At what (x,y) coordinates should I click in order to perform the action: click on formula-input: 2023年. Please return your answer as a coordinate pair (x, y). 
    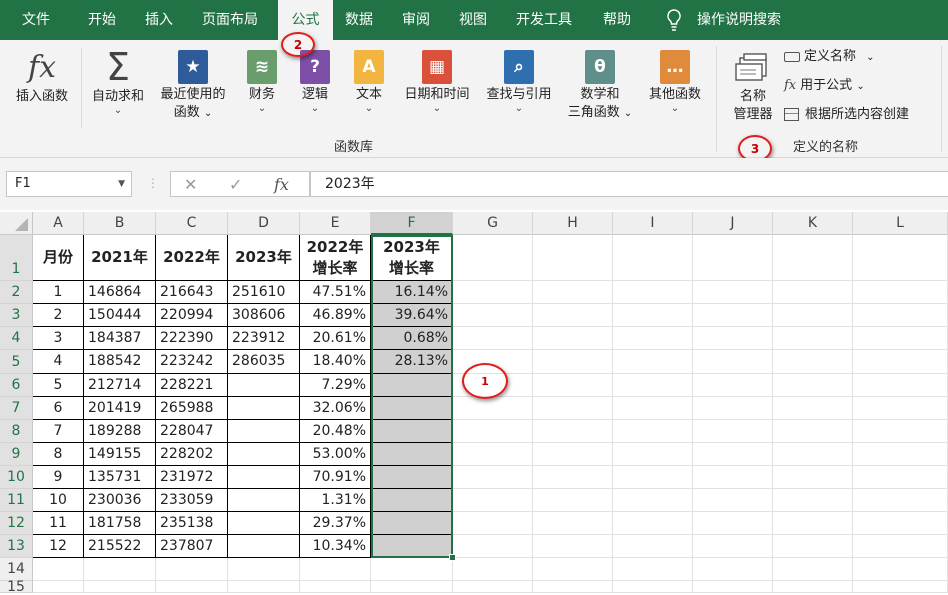
    Looking at the image, I should click on (629, 184).